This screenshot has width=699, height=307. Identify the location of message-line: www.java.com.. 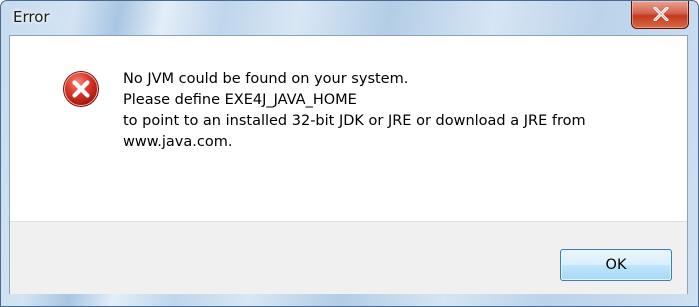
(178, 142).